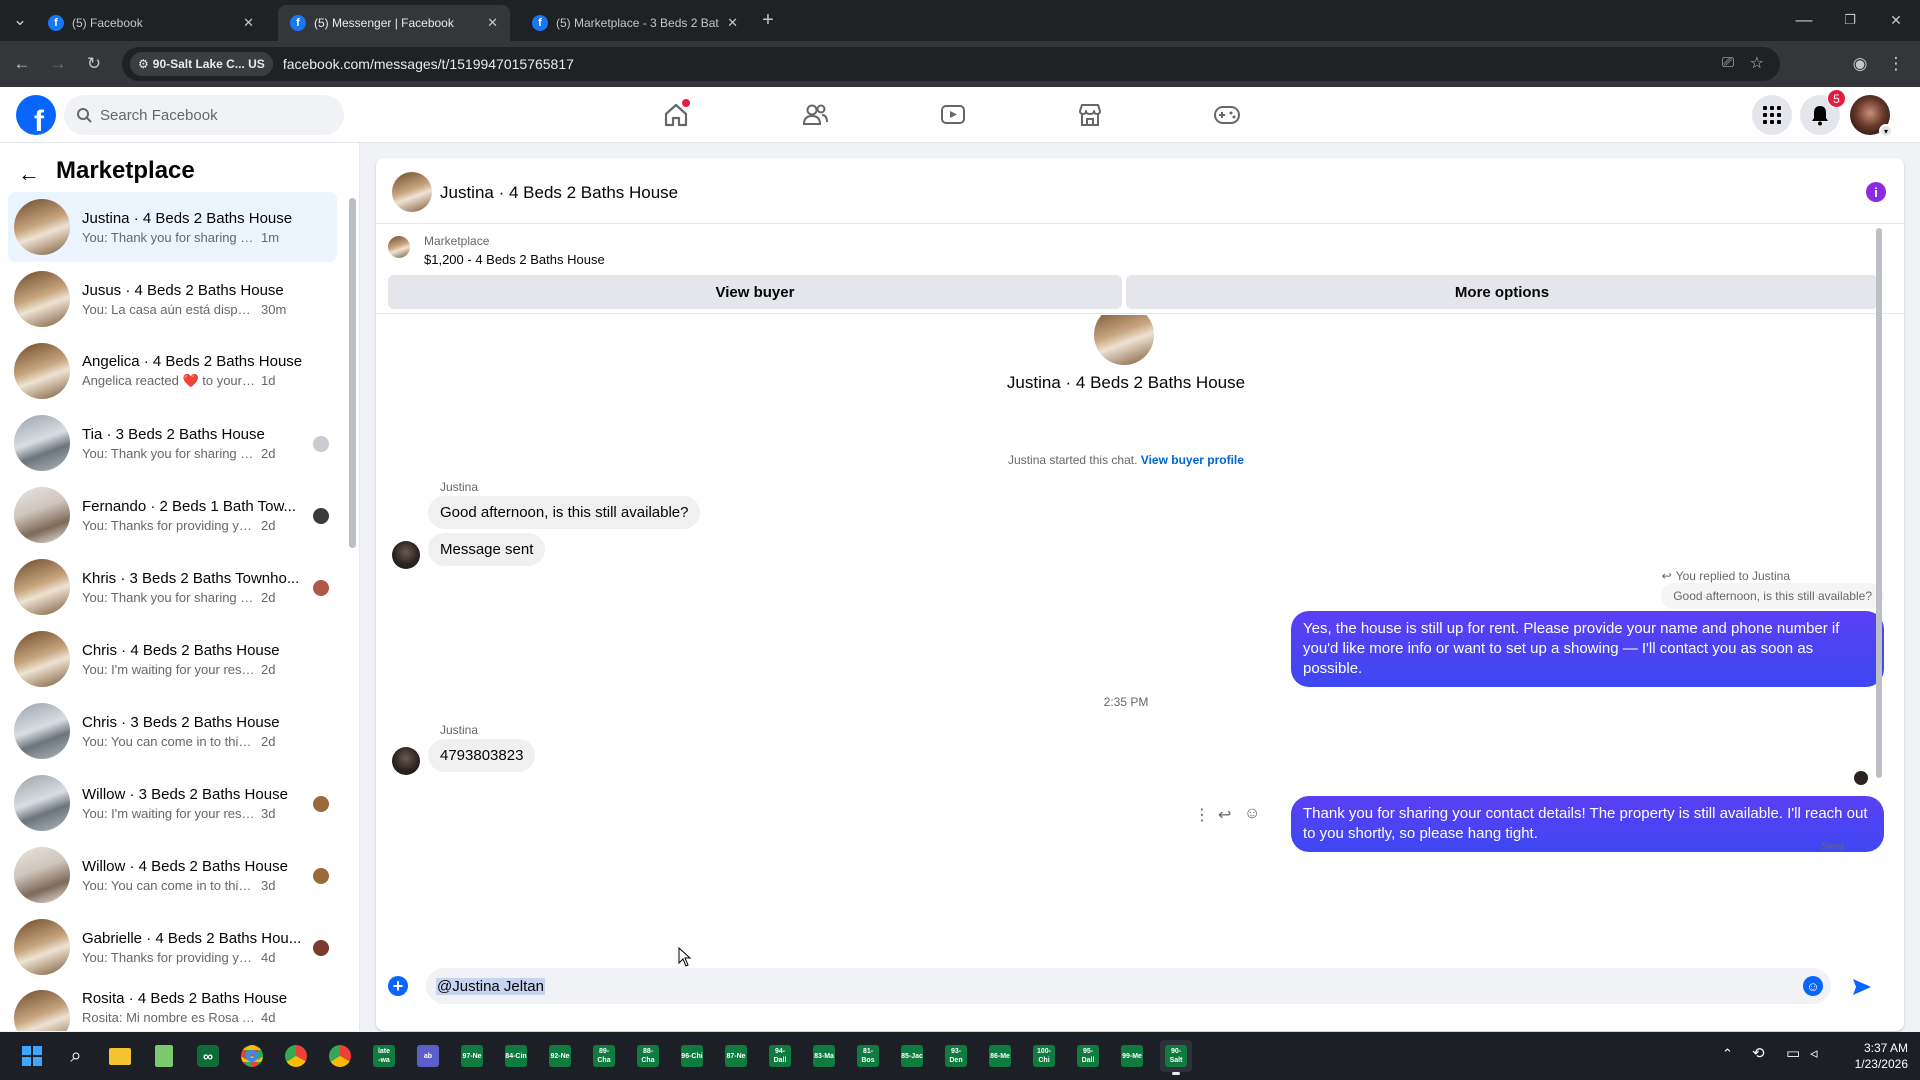  Describe the element at coordinates (36, 115) in the screenshot. I see `facebook-logo: f` at that location.